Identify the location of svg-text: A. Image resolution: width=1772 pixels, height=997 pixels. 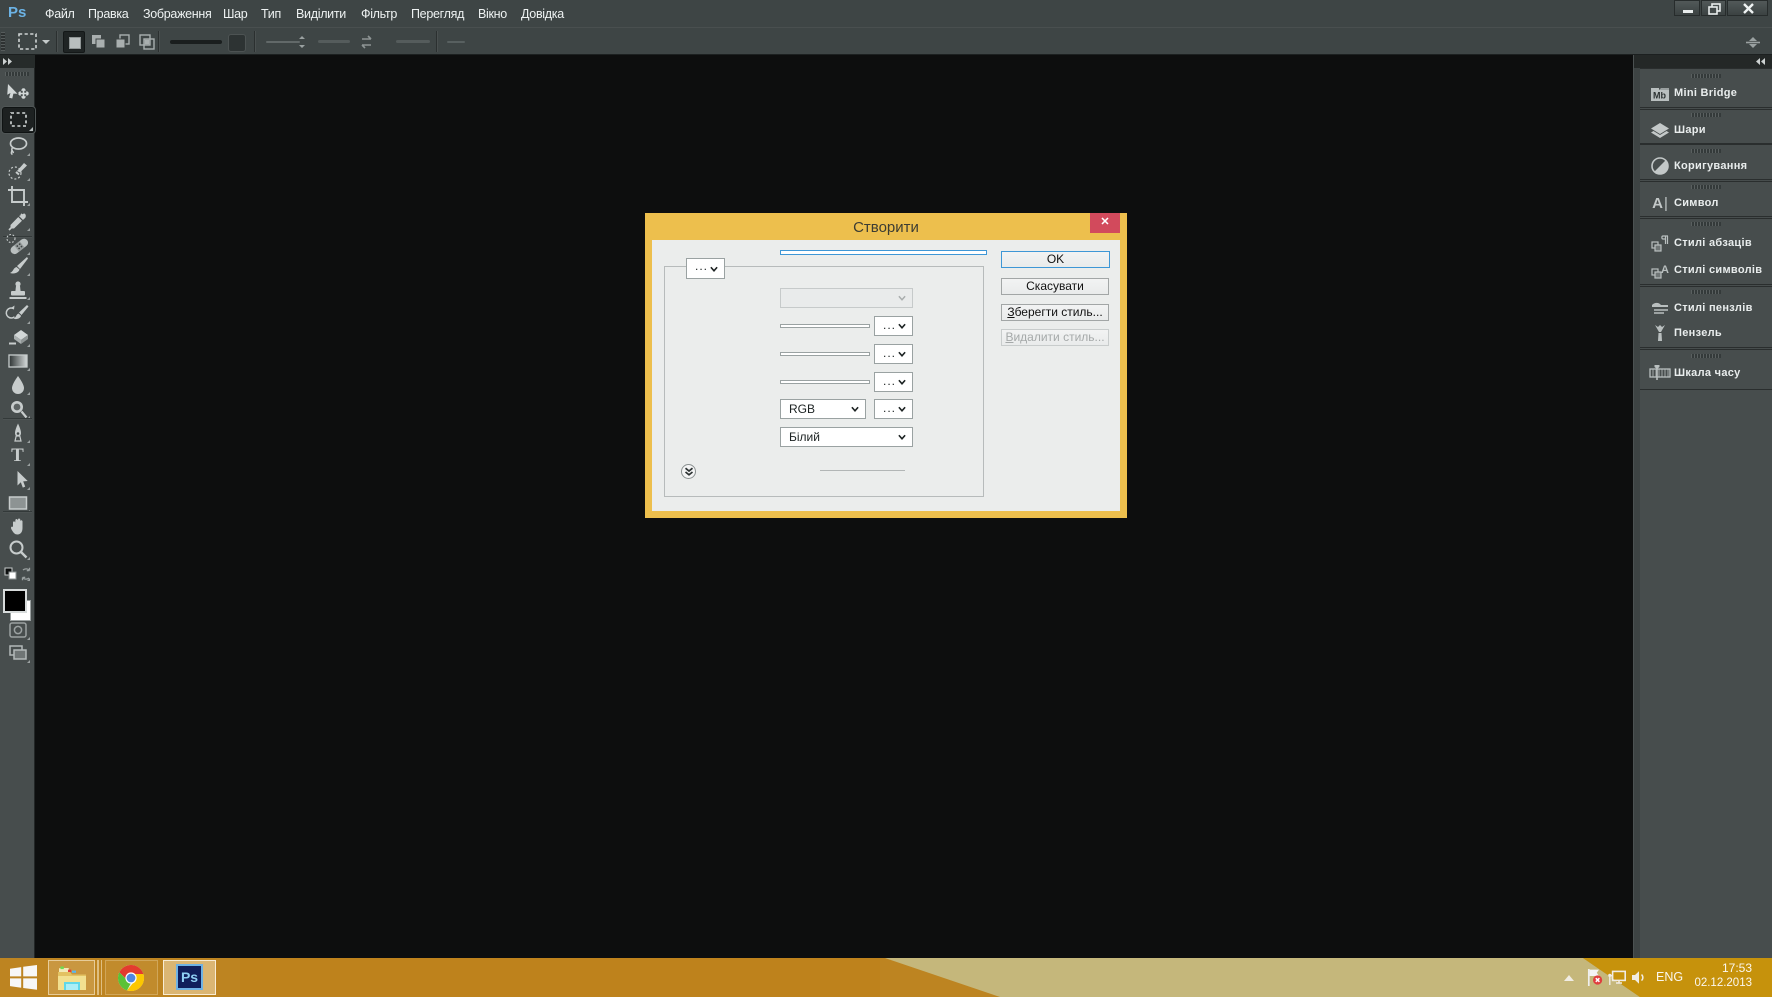
(1665, 270).